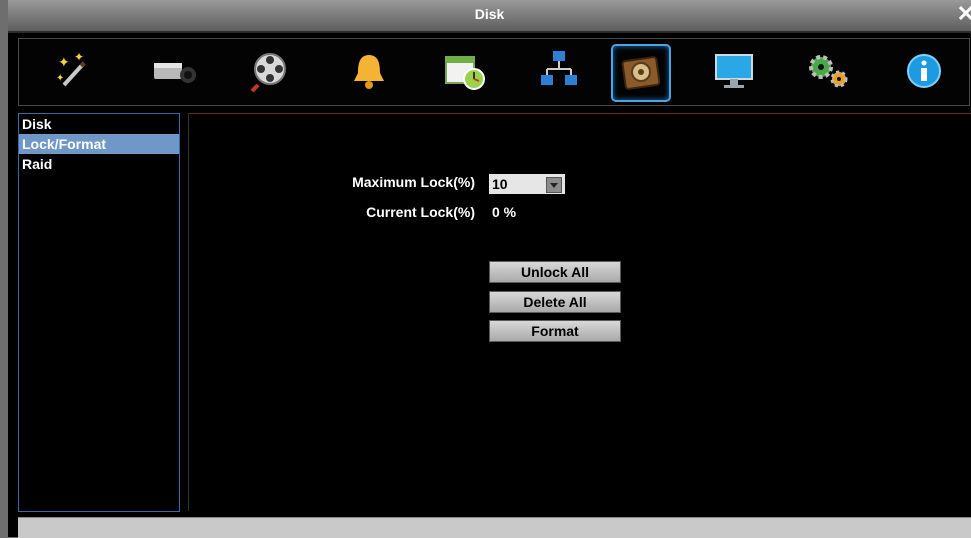 Image resolution: width=971 pixels, height=538 pixels. What do you see at coordinates (174, 71) in the screenshot?
I see `camera-icon` at bounding box center [174, 71].